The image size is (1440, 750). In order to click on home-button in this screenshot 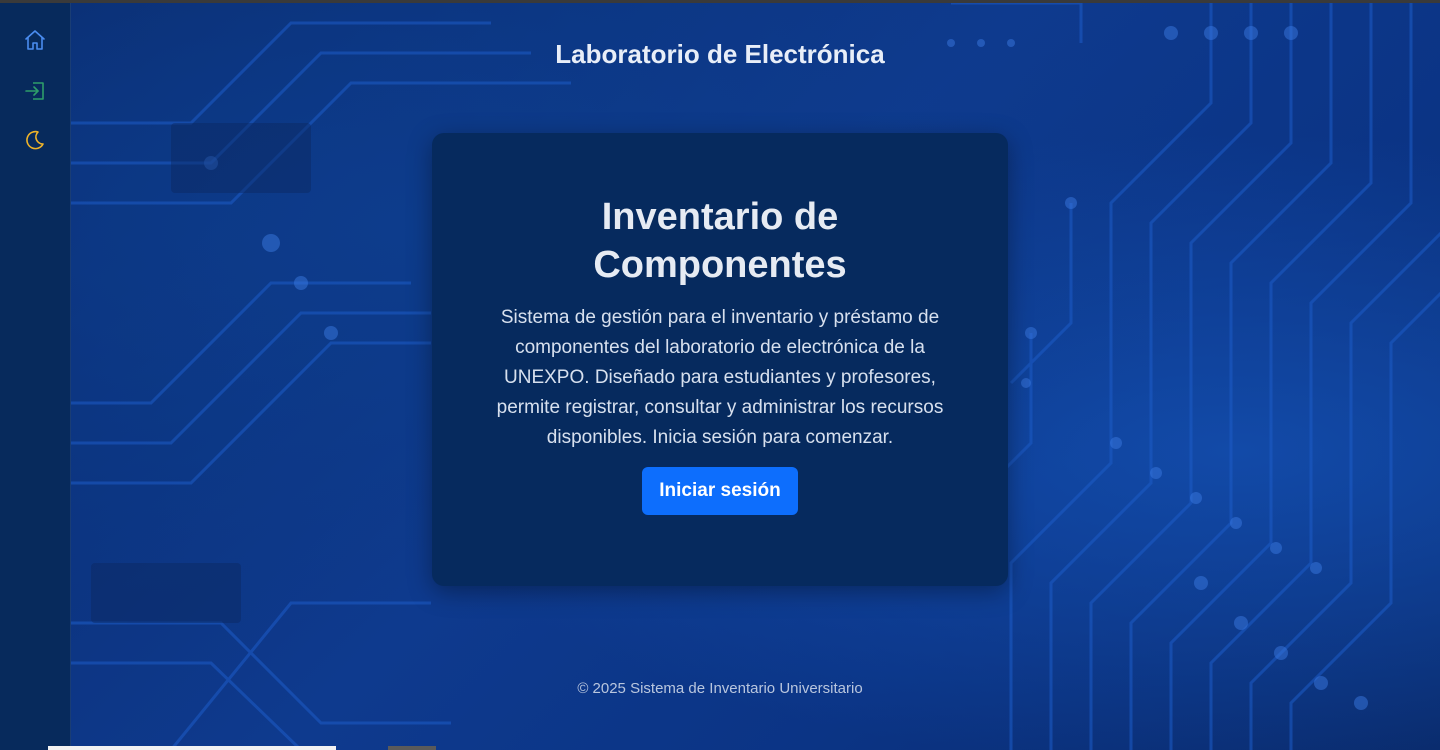, I will do `click(35, 40)`.